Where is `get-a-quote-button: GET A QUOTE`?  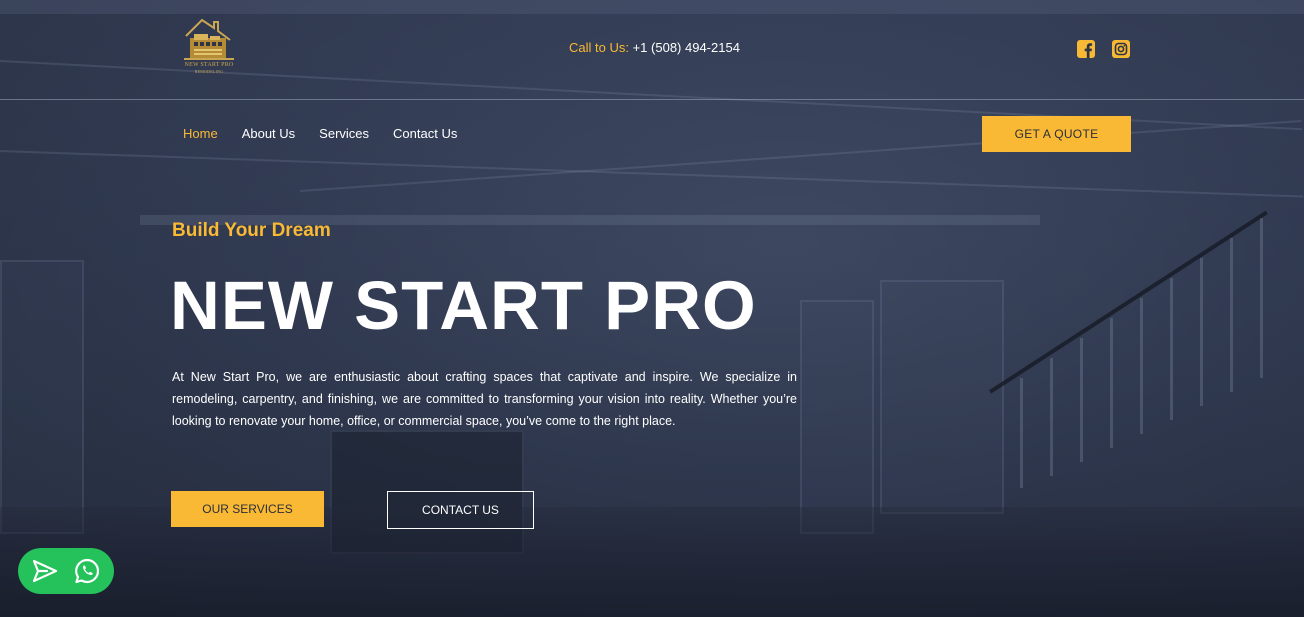 get-a-quote-button: GET A QUOTE is located at coordinates (1056, 134).